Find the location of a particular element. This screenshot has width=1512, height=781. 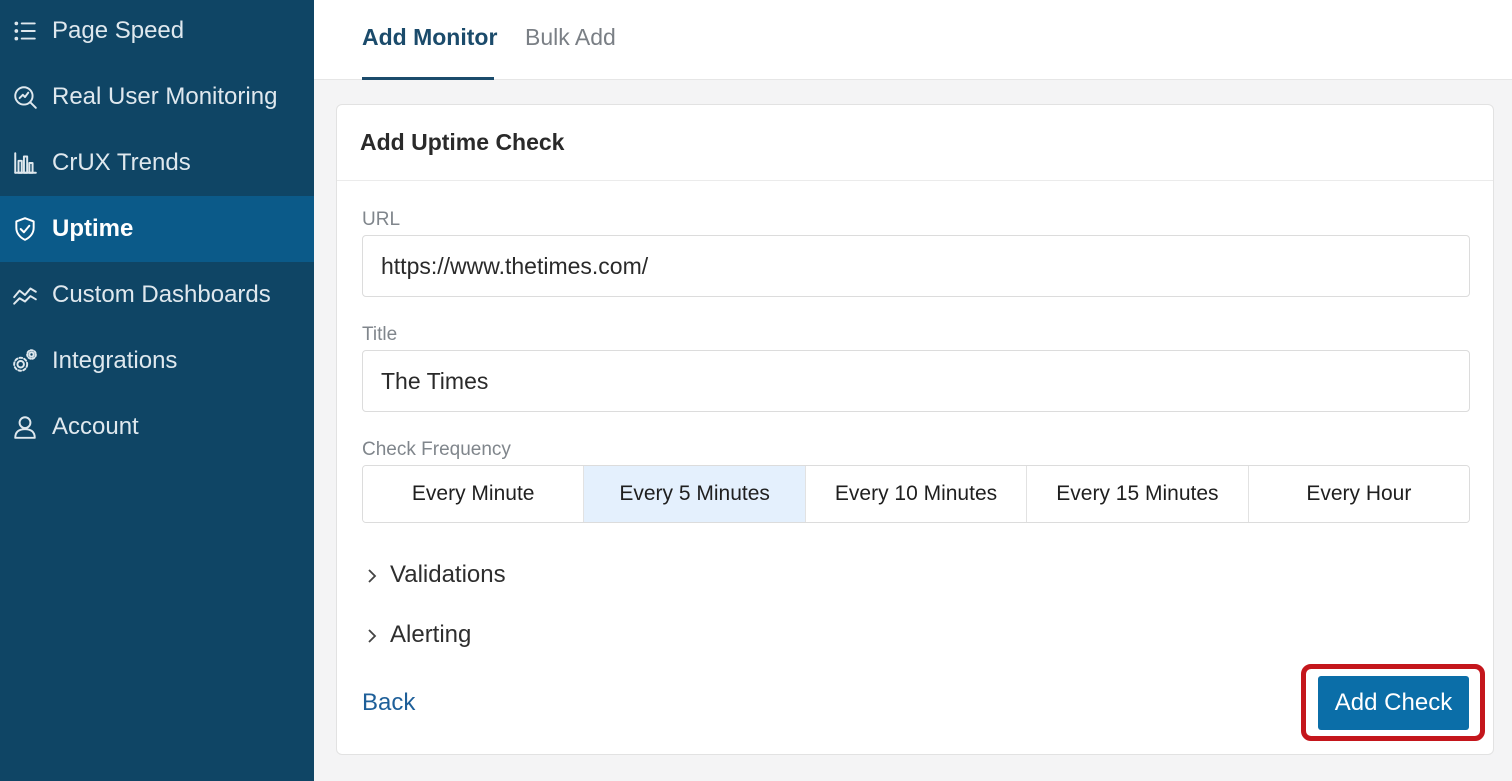

sidebar-item-label: Uptime is located at coordinates (93, 228).